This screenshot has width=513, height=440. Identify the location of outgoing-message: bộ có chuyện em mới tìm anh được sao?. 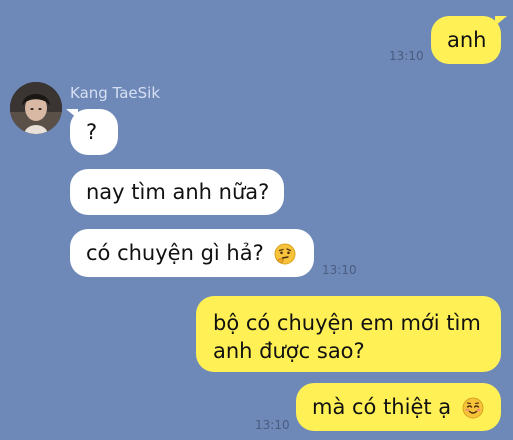
(348, 334).